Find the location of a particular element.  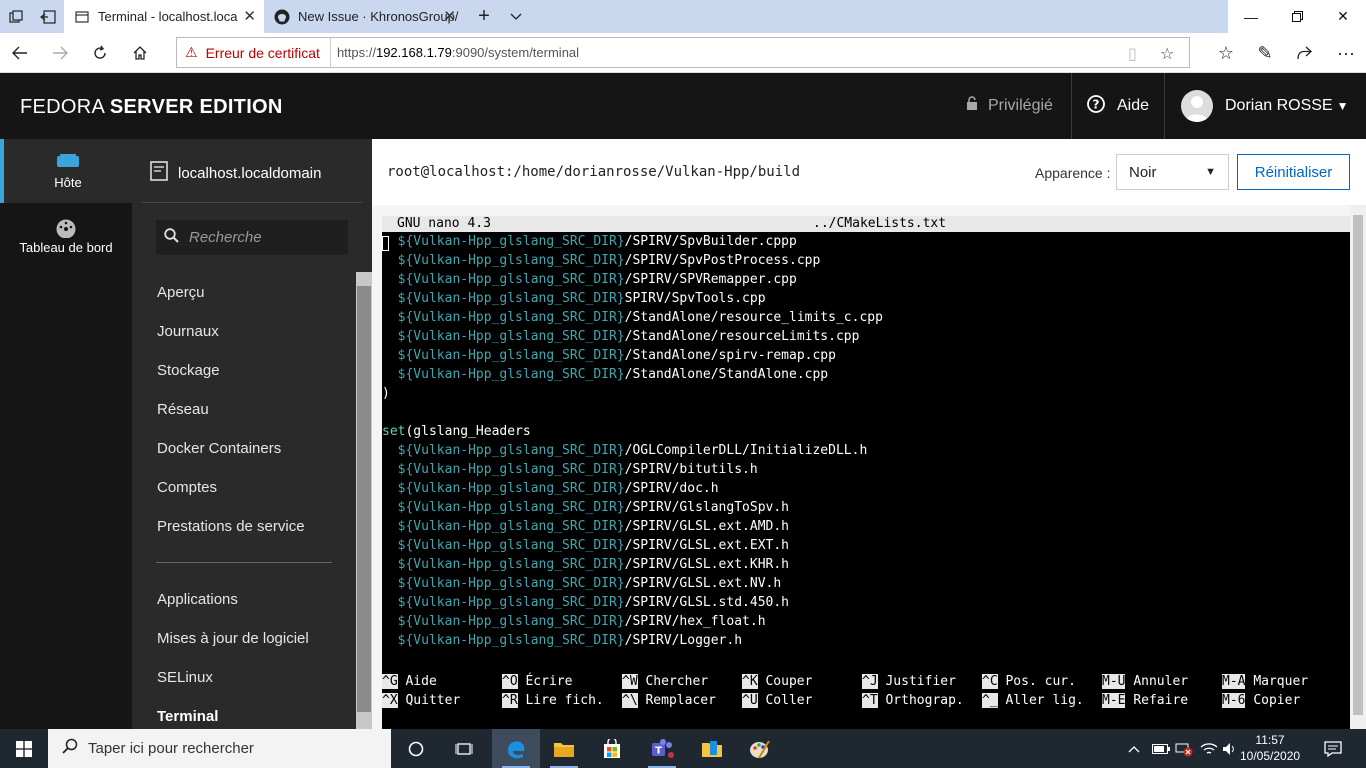

menu-network: Réseau is located at coordinates (183, 409).